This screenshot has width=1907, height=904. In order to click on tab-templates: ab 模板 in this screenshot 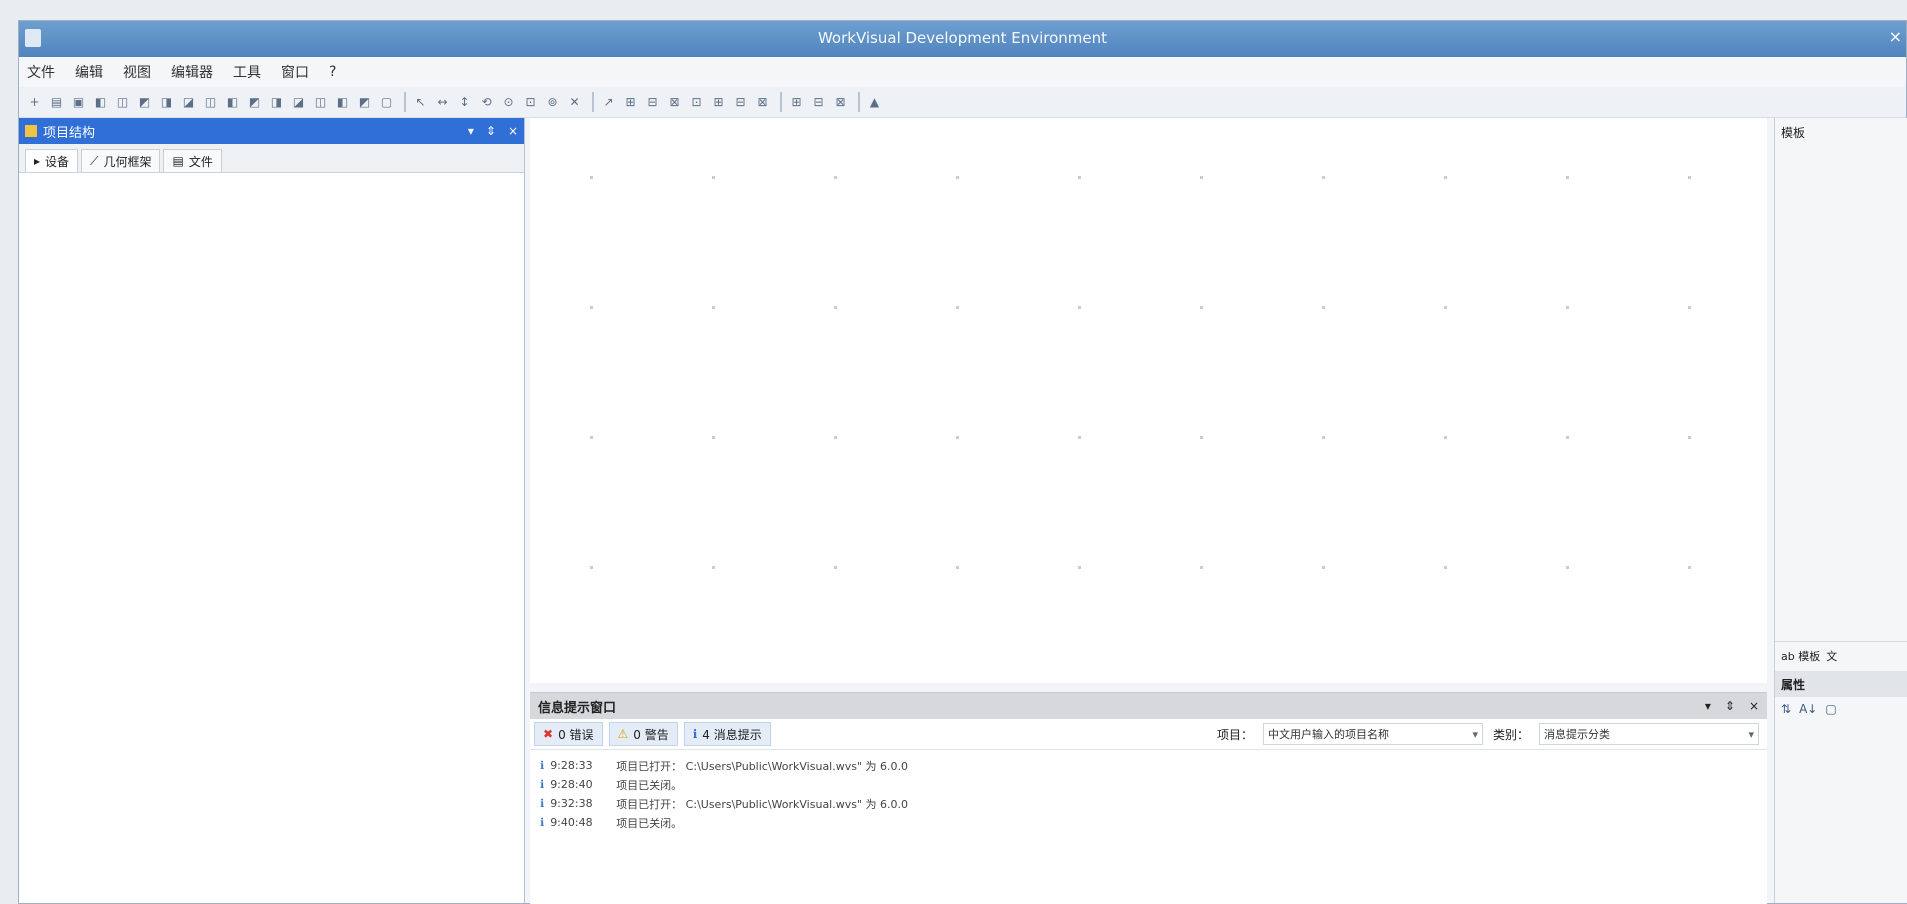, I will do `click(1800, 656)`.